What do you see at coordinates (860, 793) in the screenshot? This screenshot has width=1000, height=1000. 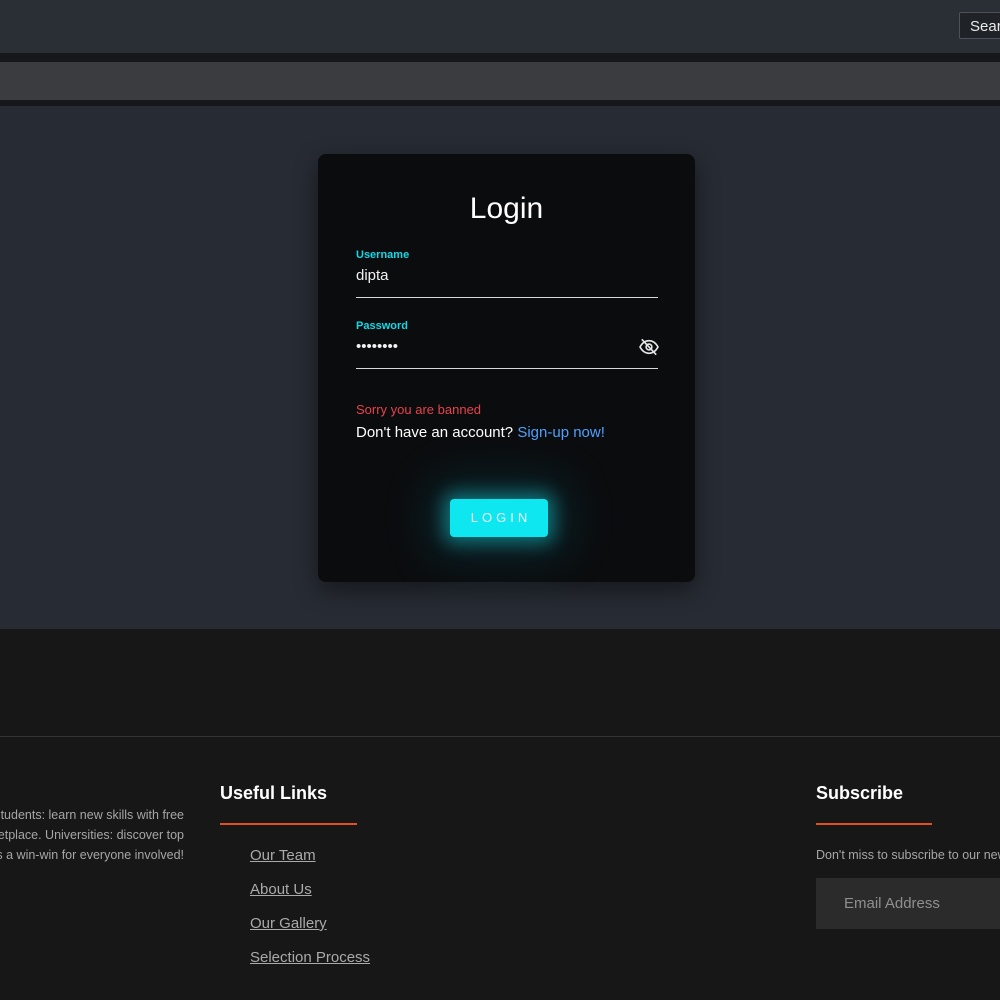 I see `subscribe-heading: Subscribe` at bounding box center [860, 793].